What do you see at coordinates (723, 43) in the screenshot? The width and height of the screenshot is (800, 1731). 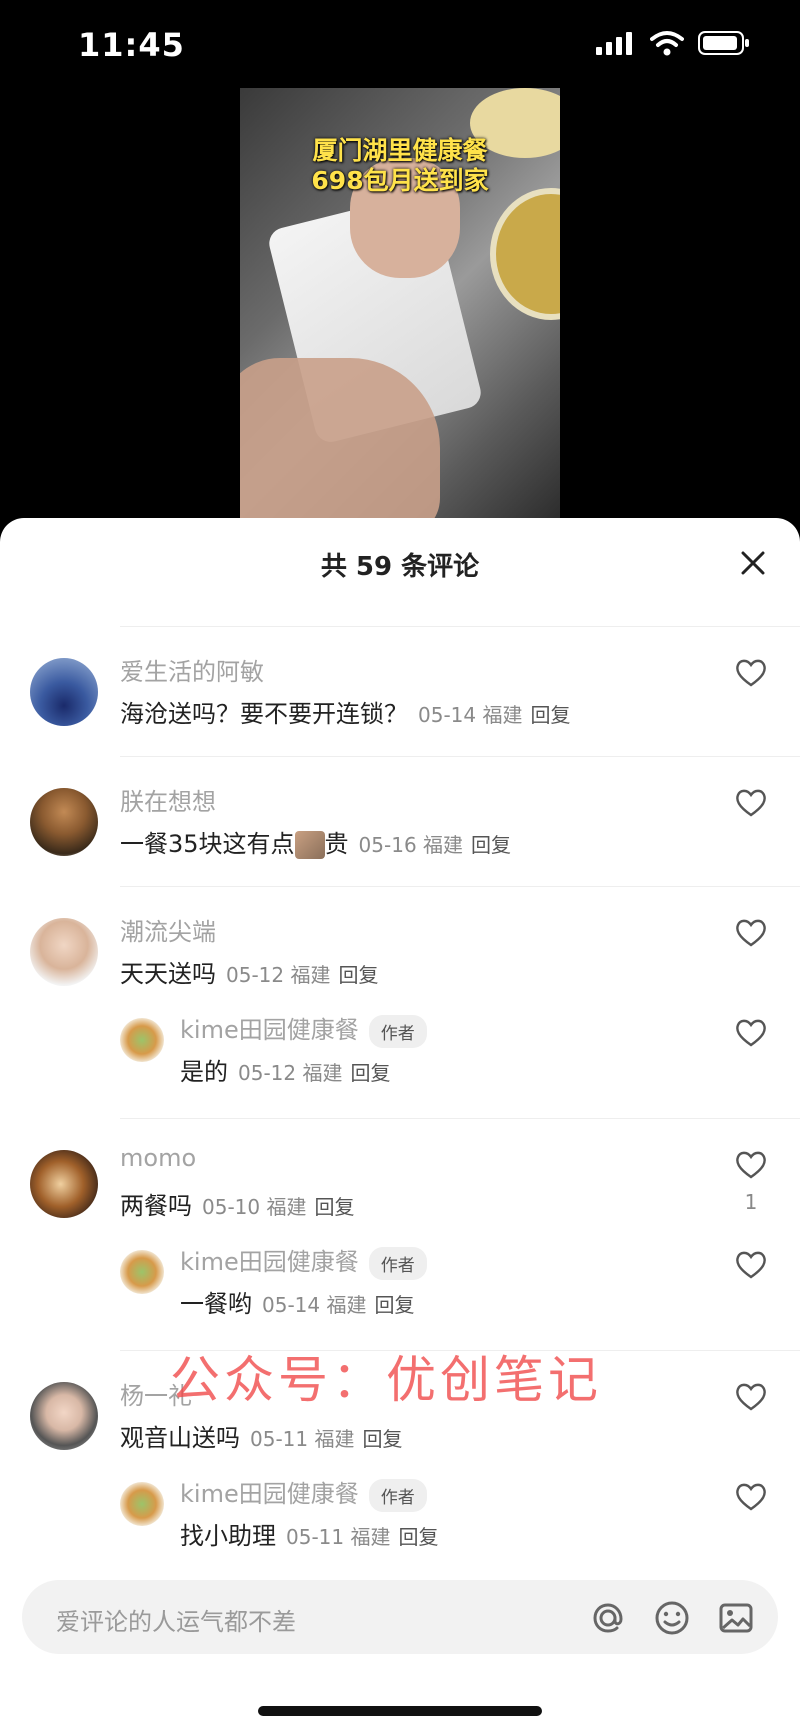 I see `battery-icon` at bounding box center [723, 43].